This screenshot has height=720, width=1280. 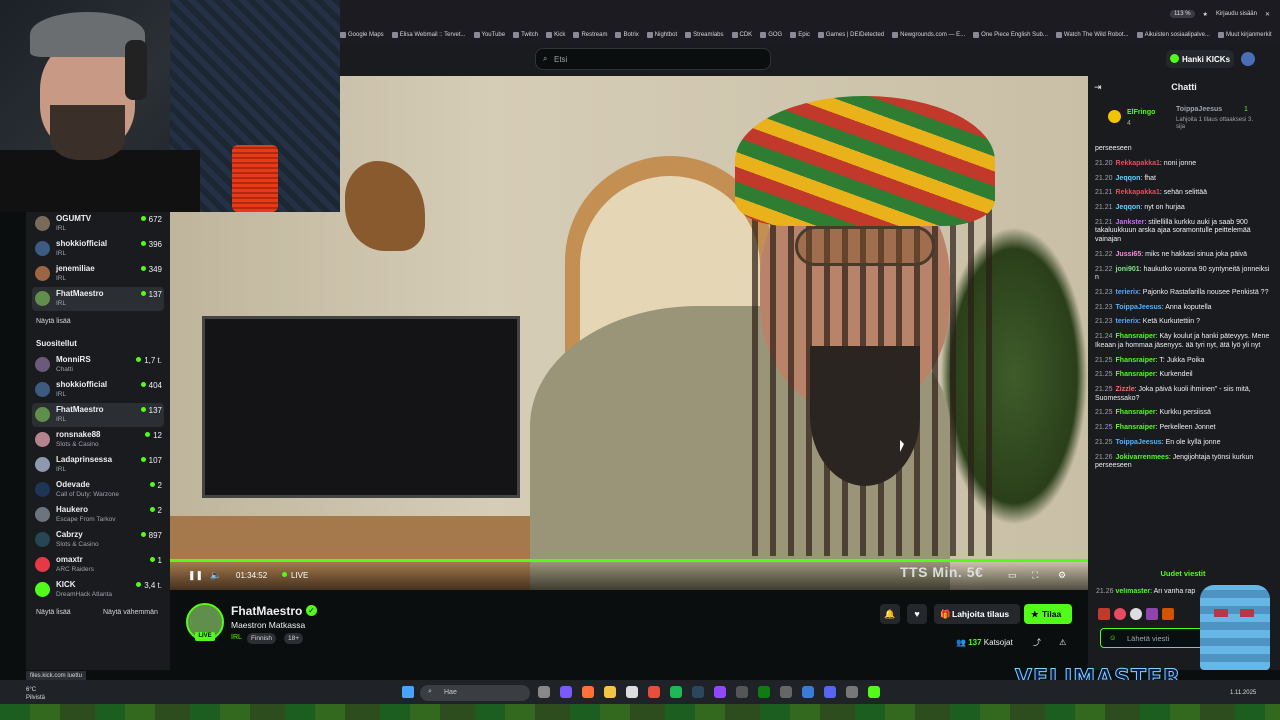 What do you see at coordinates (1125, 389) in the screenshot?
I see `chat-username: Zizzle` at bounding box center [1125, 389].